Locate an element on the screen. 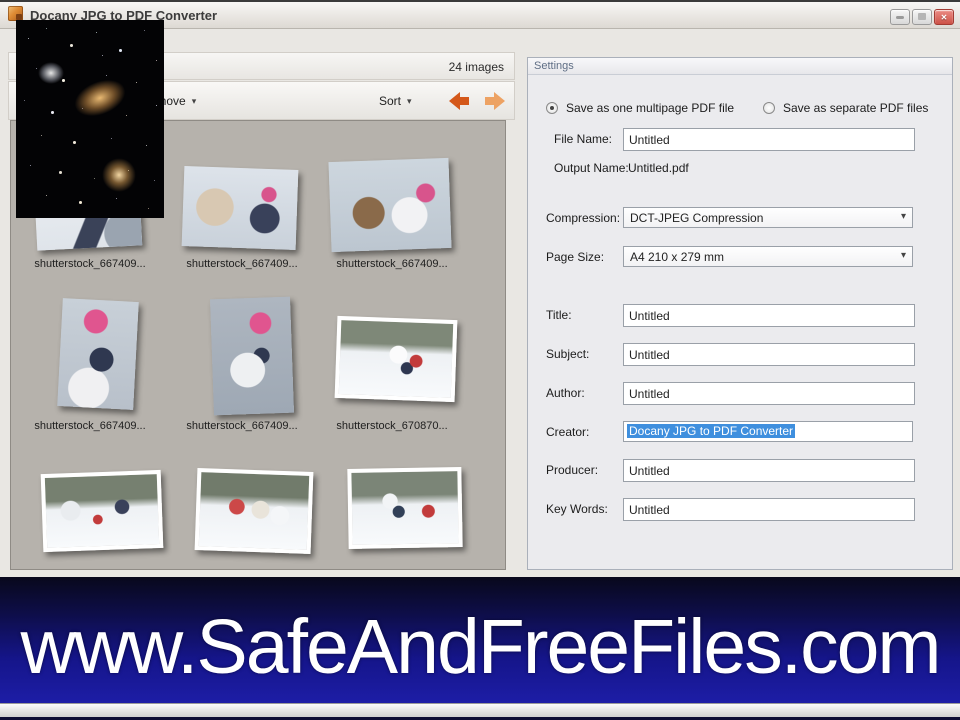 The image size is (960, 720). subject-label: Subject: is located at coordinates (568, 354).